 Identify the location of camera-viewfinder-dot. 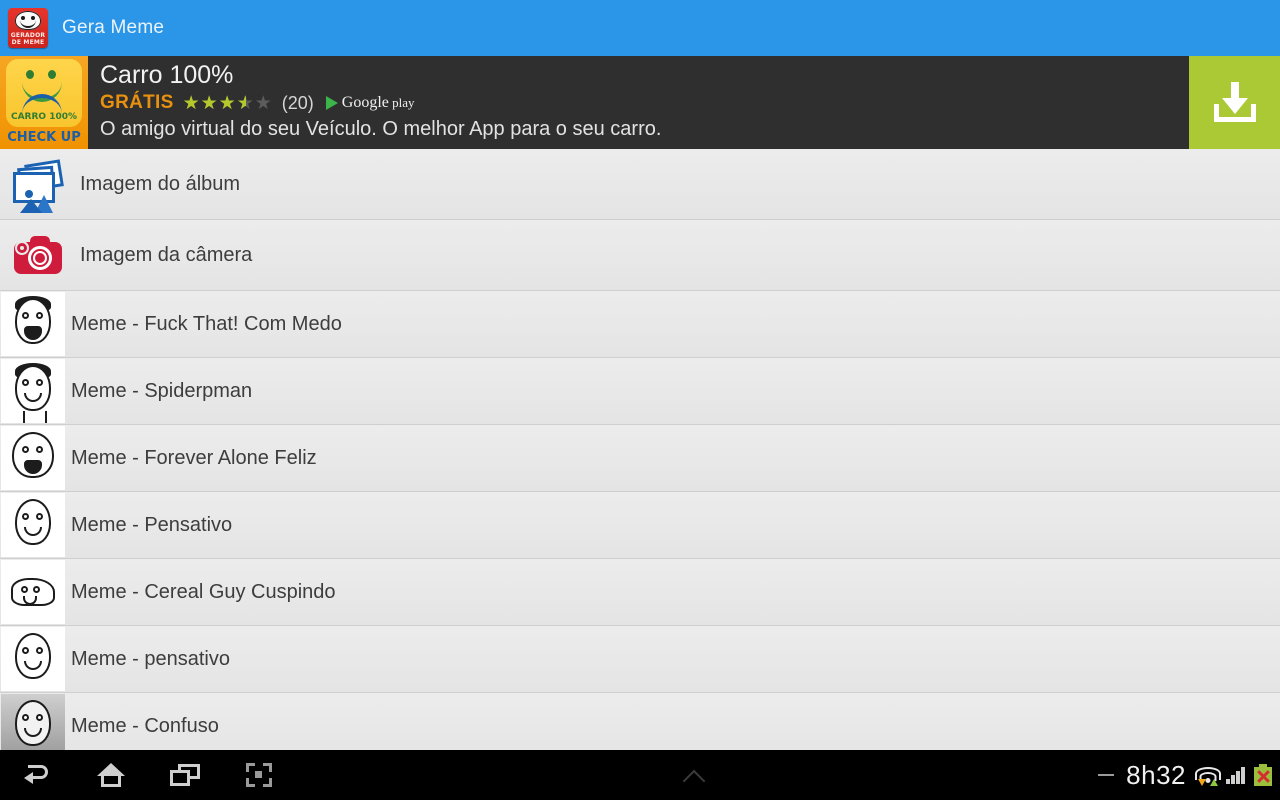
(22, 248).